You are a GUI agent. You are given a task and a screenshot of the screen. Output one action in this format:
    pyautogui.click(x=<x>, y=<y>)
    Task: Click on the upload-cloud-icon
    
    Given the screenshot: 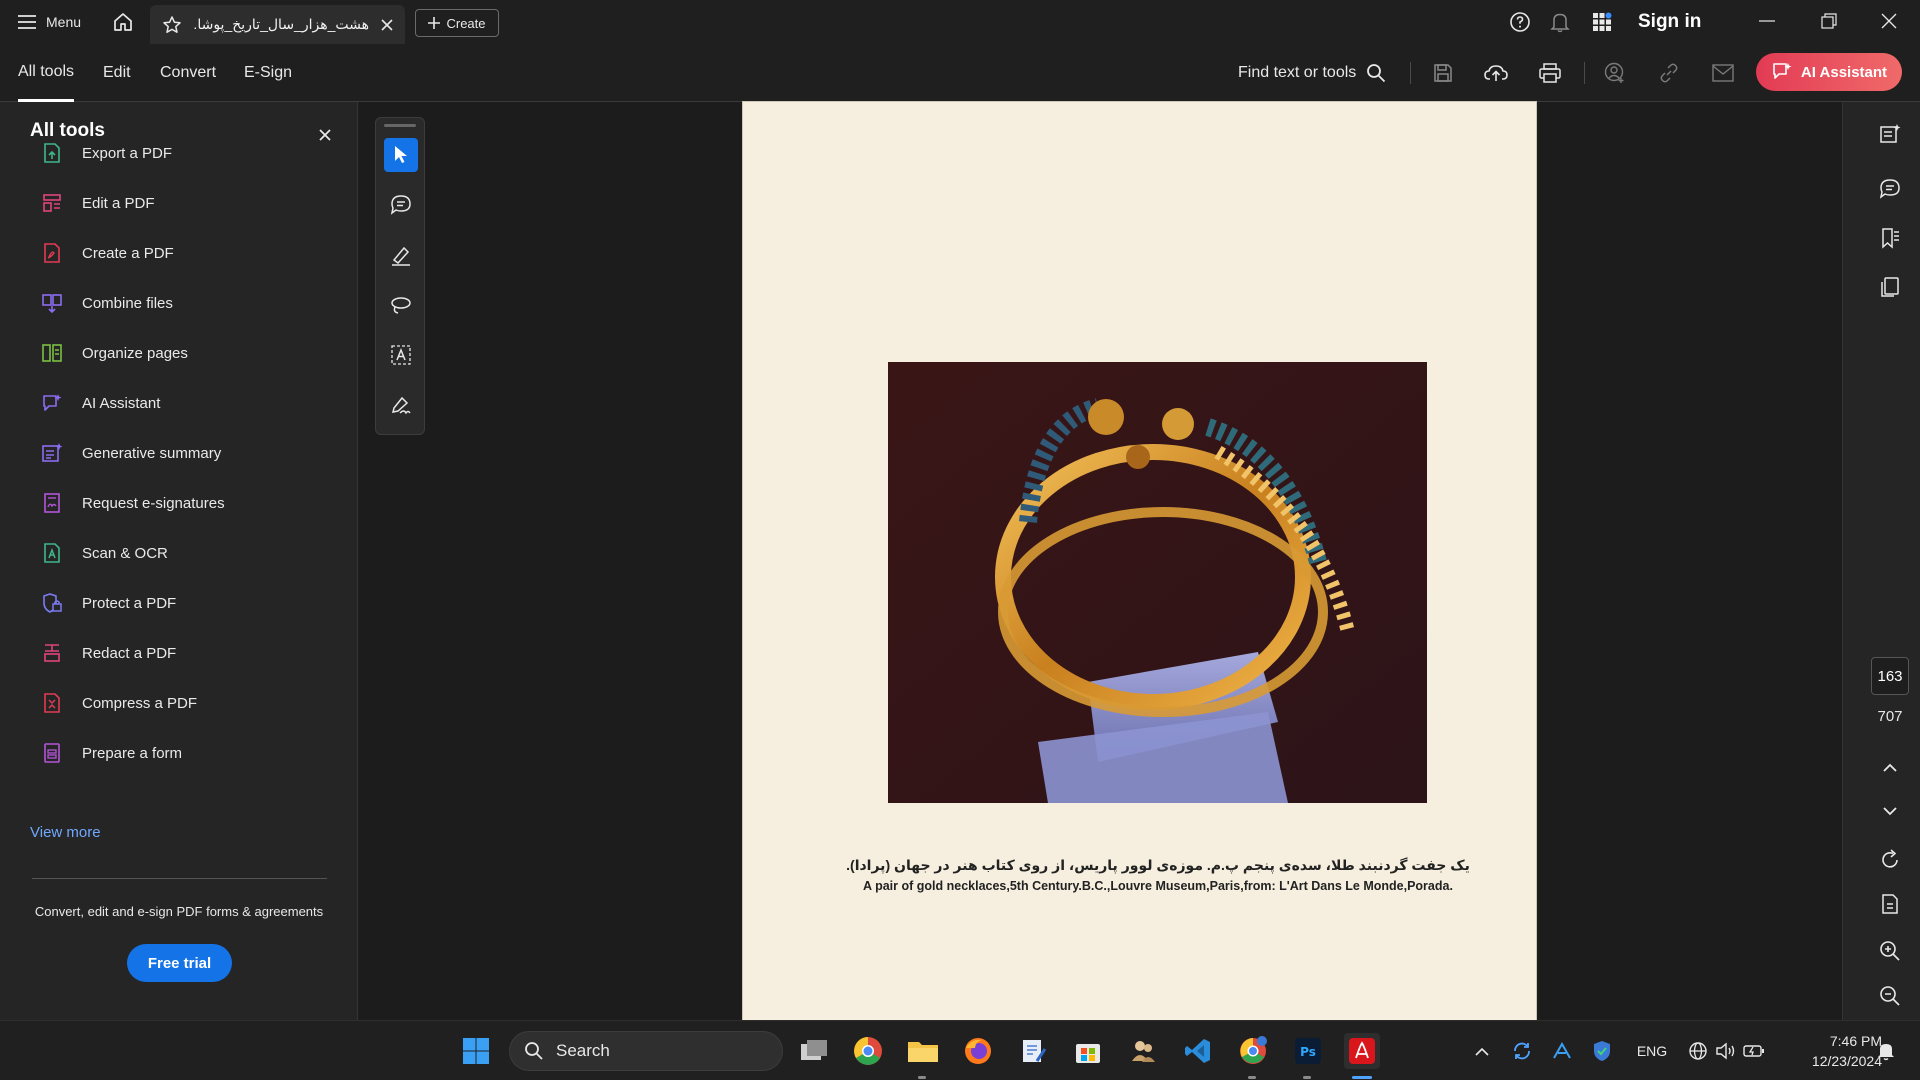 What is the action you would take?
    pyautogui.click(x=1496, y=73)
    